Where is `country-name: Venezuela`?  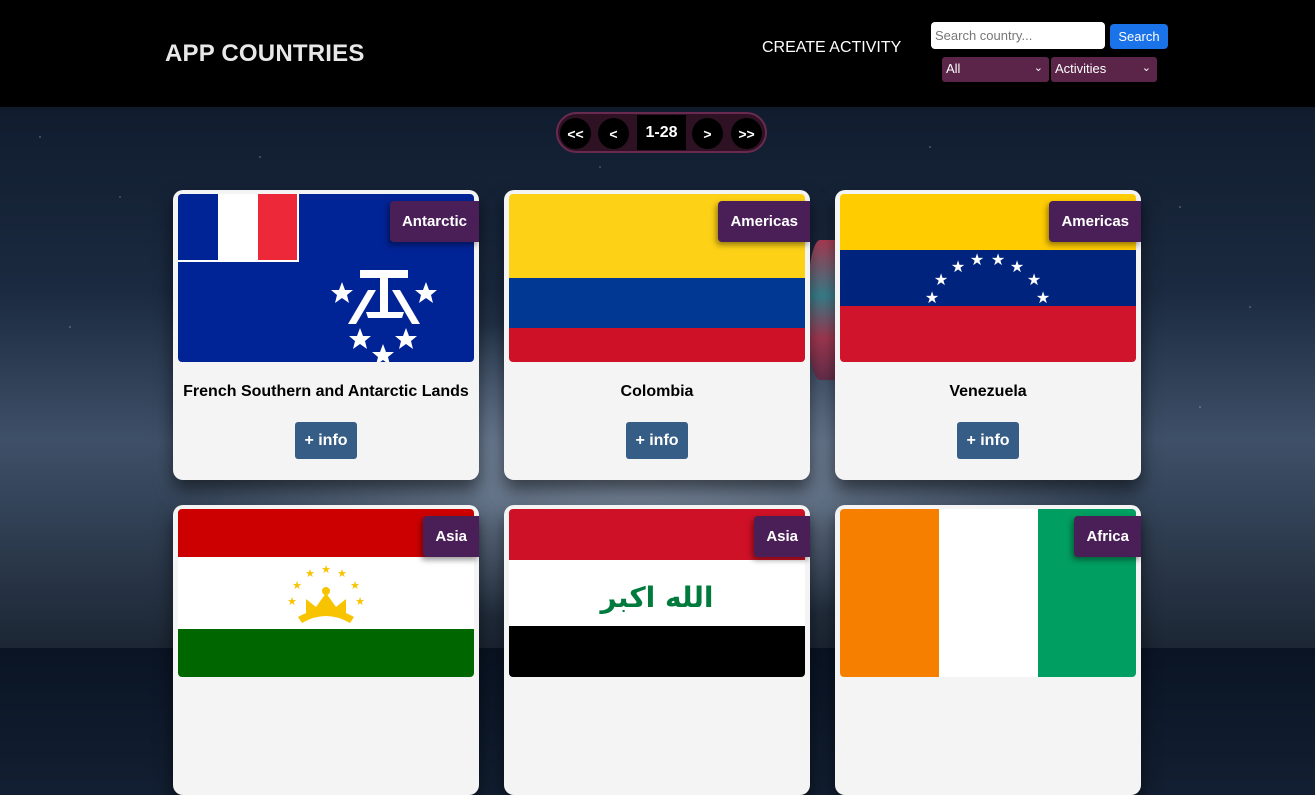 country-name: Venezuela is located at coordinates (988, 391).